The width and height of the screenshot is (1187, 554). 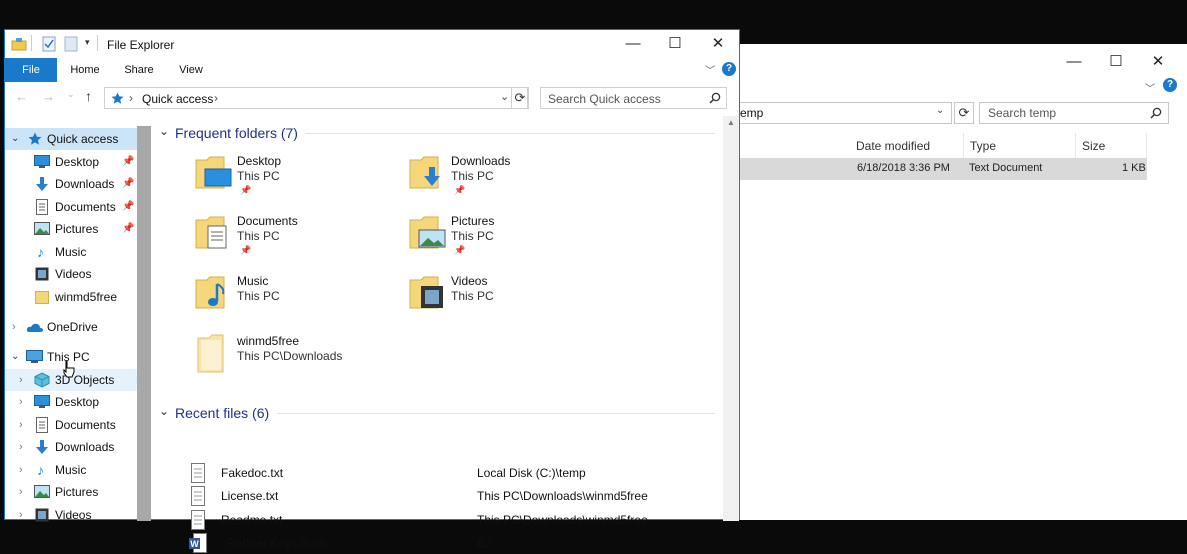 What do you see at coordinates (49, 44) in the screenshot?
I see `properties-icon` at bounding box center [49, 44].